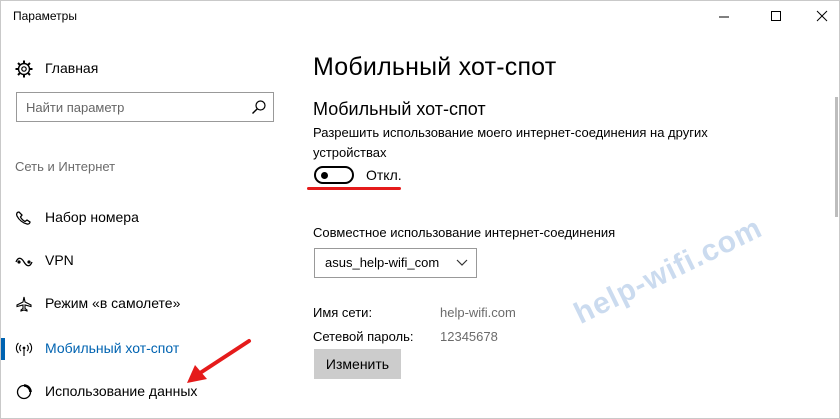 Image resolution: width=840 pixels, height=419 pixels. Describe the element at coordinates (23, 218) in the screenshot. I see `dialup-icon` at that location.